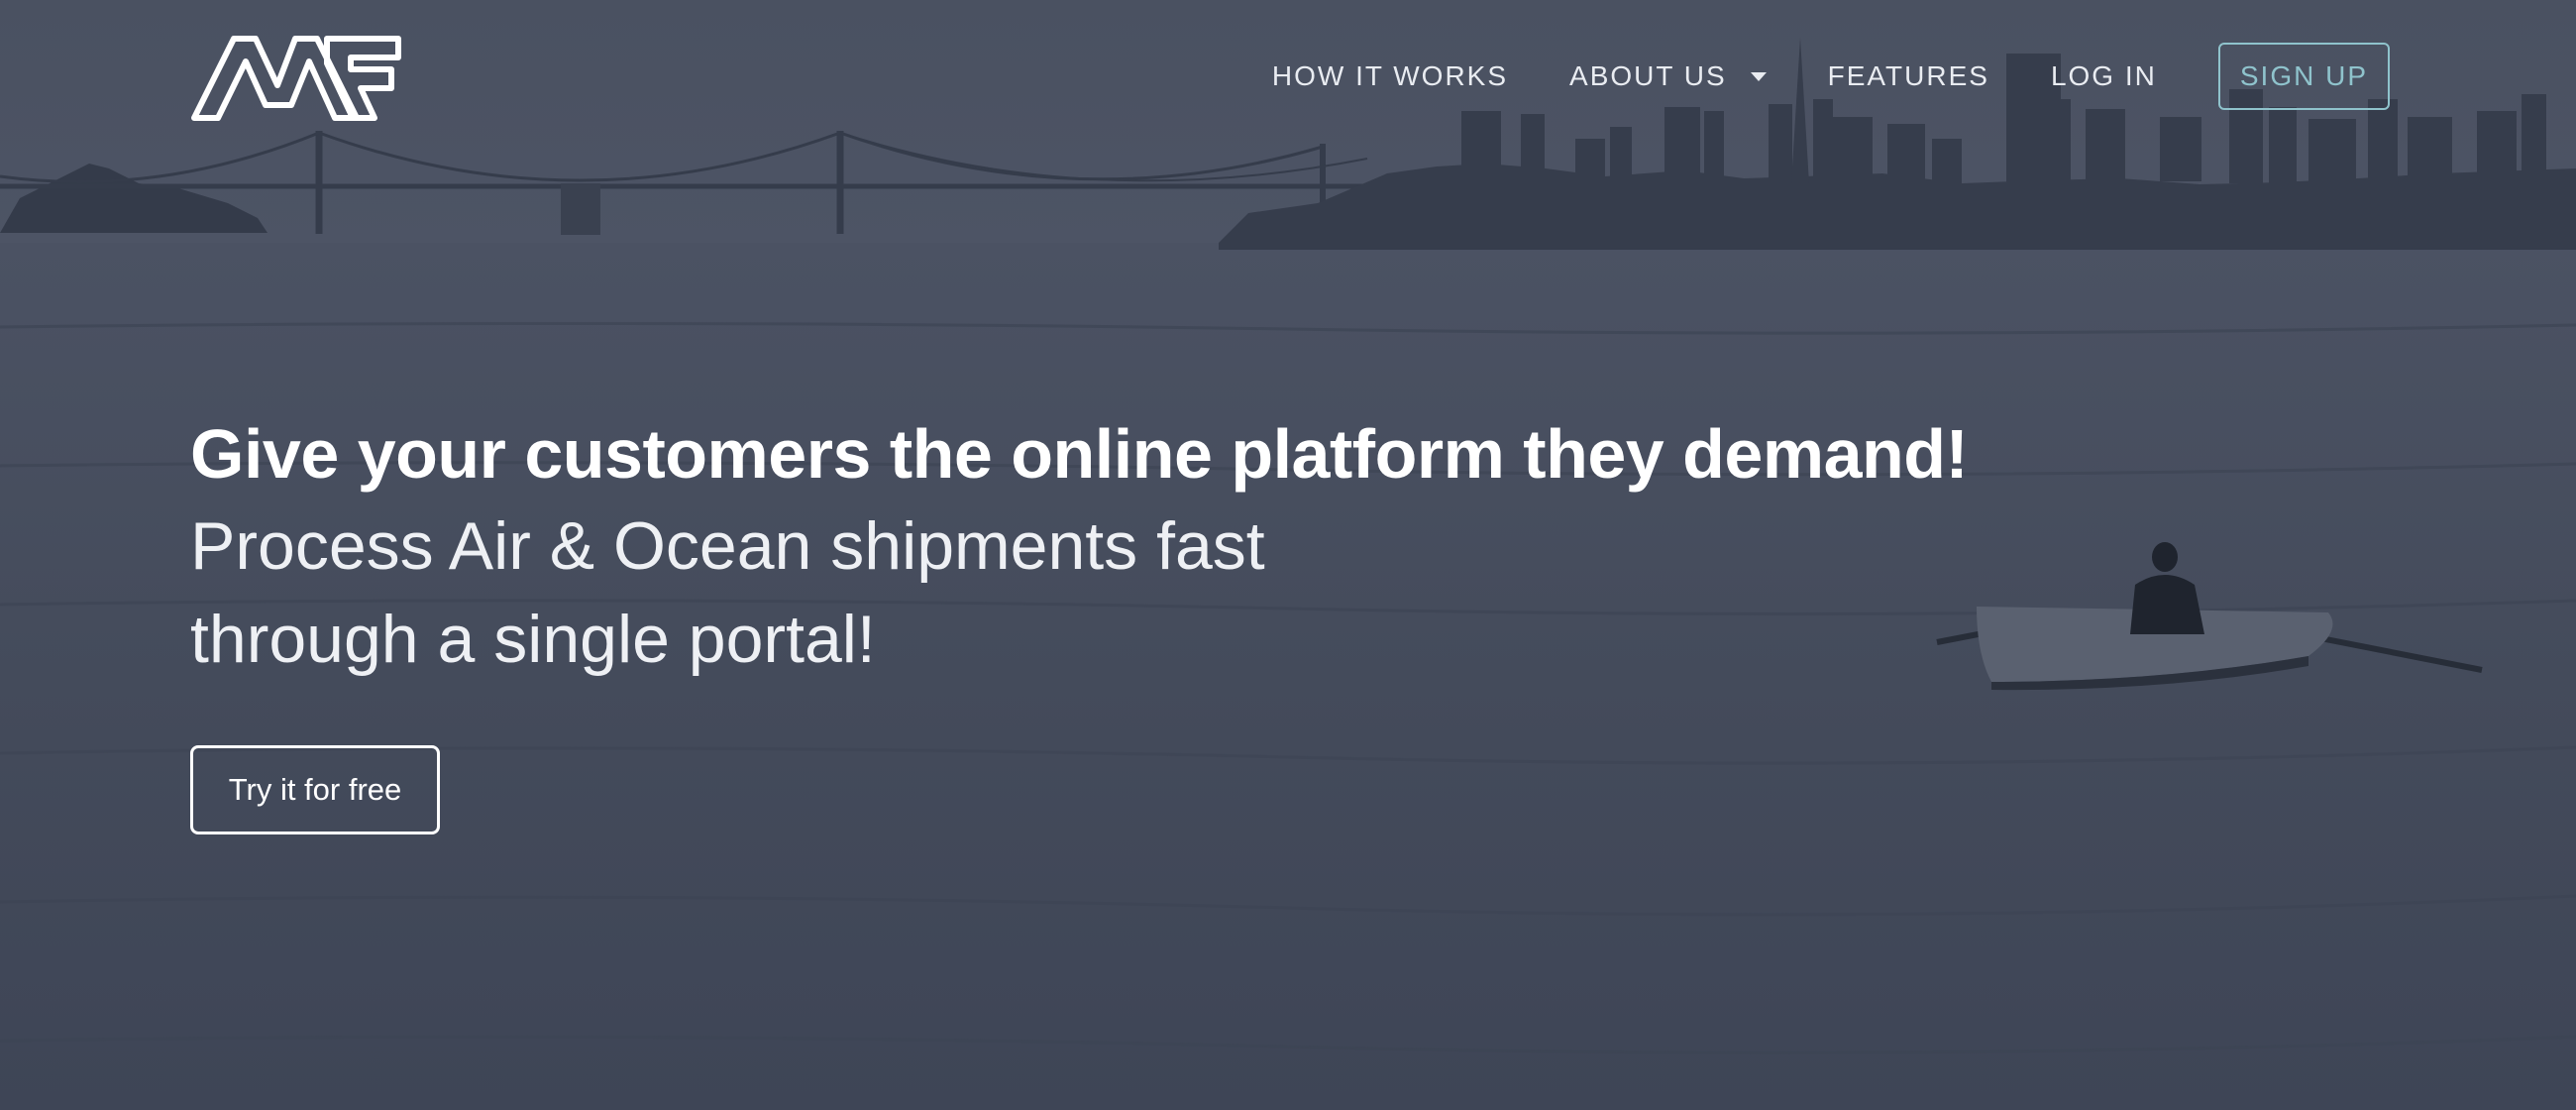 The width and height of the screenshot is (2576, 1110). I want to click on nav-how-it-works: HOW IT WORKS, so click(1390, 76).